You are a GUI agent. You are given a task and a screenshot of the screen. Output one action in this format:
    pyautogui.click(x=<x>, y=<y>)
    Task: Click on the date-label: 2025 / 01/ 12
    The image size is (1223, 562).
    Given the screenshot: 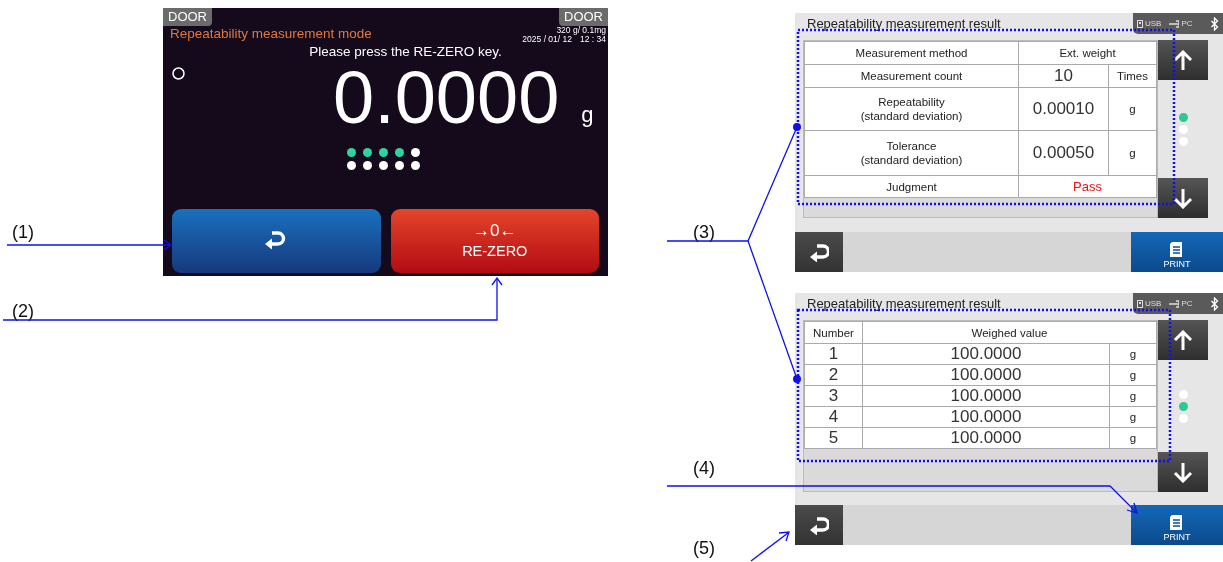 What is the action you would take?
    pyautogui.click(x=547, y=39)
    